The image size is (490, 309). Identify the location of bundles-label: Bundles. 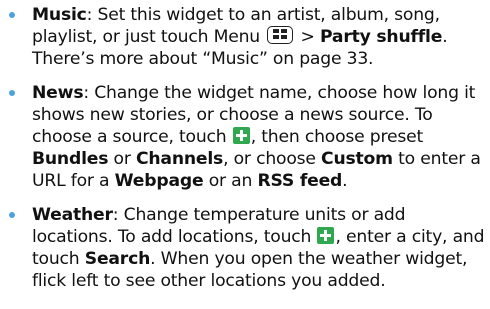
(70, 159).